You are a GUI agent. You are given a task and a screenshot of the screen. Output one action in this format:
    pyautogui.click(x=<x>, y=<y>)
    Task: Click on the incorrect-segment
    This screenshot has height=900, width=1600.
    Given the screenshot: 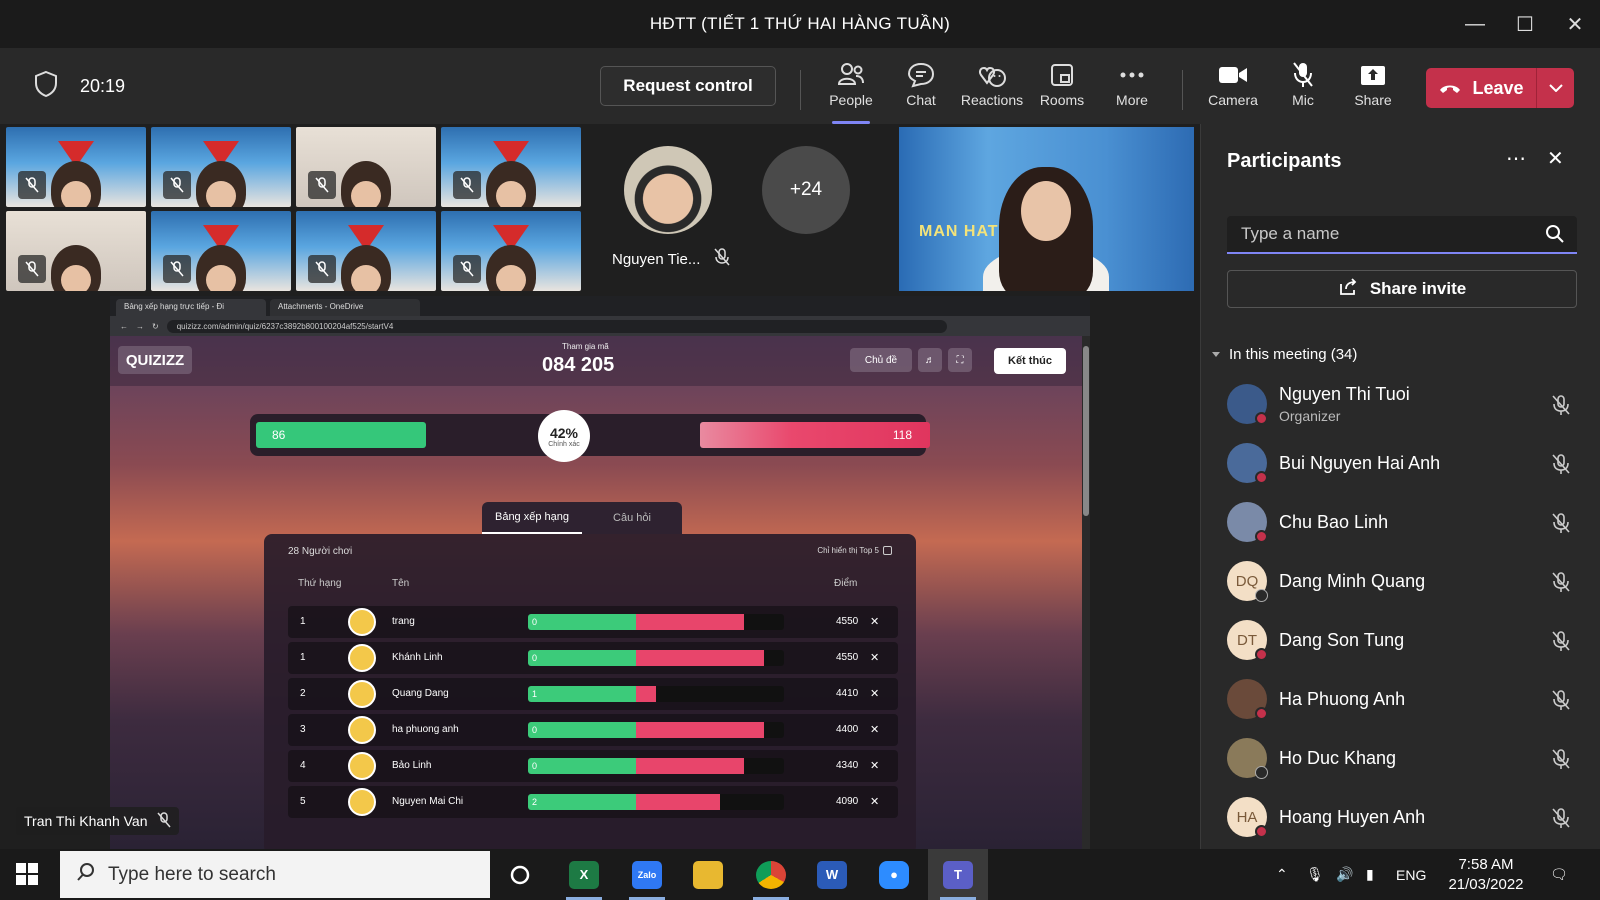 What is the action you would take?
    pyautogui.click(x=700, y=658)
    